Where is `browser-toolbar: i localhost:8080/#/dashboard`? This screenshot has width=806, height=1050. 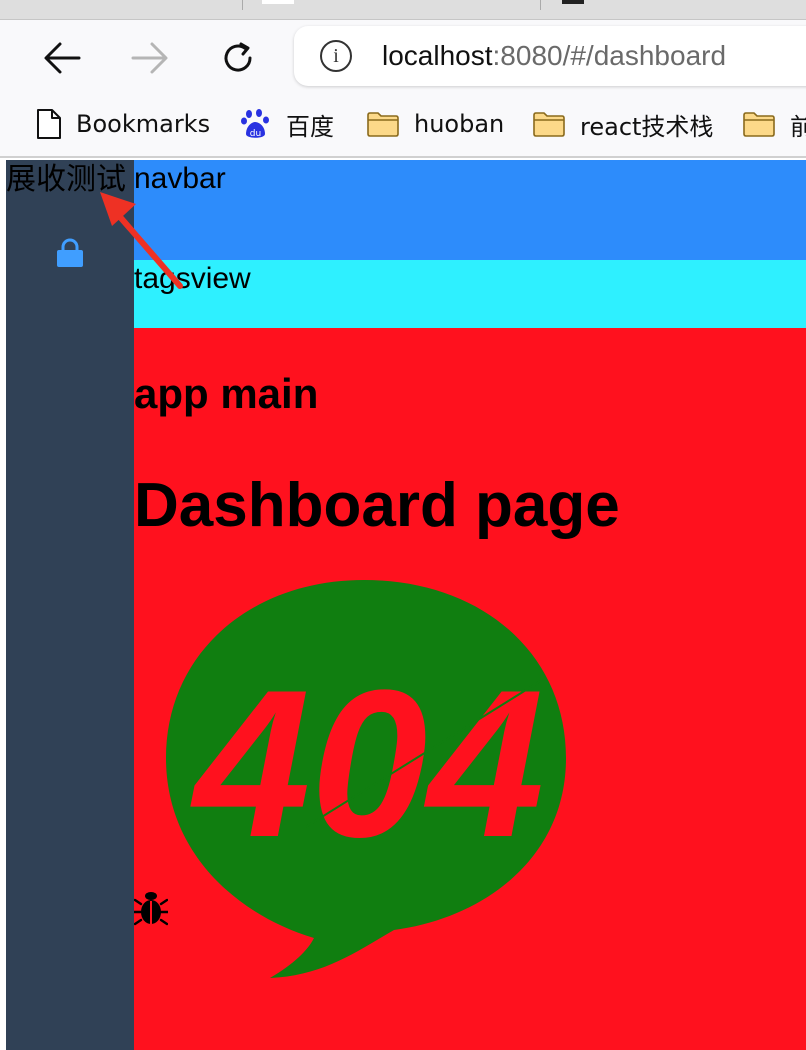
browser-toolbar: i localhost:8080/#/dashboard is located at coordinates (403, 56).